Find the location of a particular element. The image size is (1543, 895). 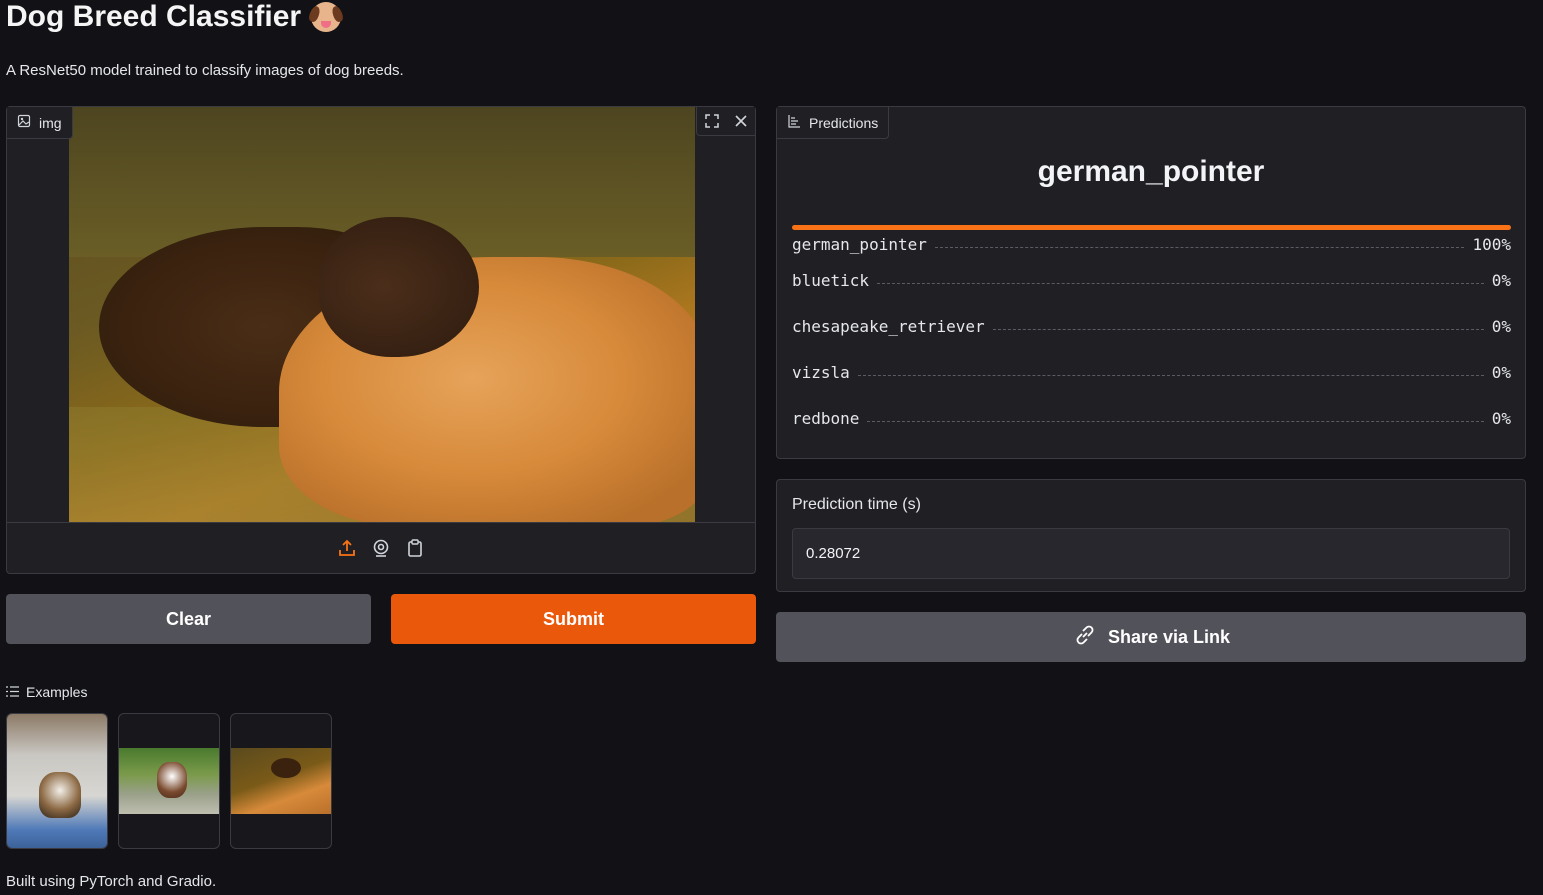

image-toolbar is located at coordinates (725, 121).